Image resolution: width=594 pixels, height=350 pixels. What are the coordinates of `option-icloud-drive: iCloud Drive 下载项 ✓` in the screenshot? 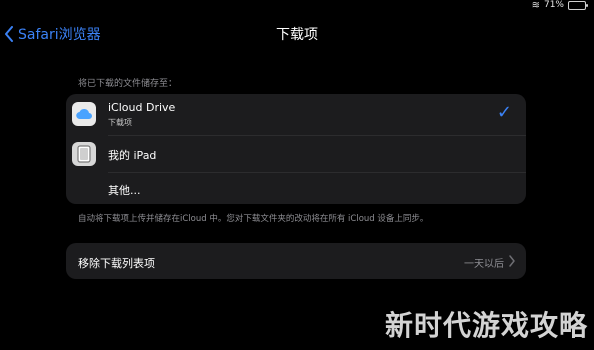 It's located at (296, 114).